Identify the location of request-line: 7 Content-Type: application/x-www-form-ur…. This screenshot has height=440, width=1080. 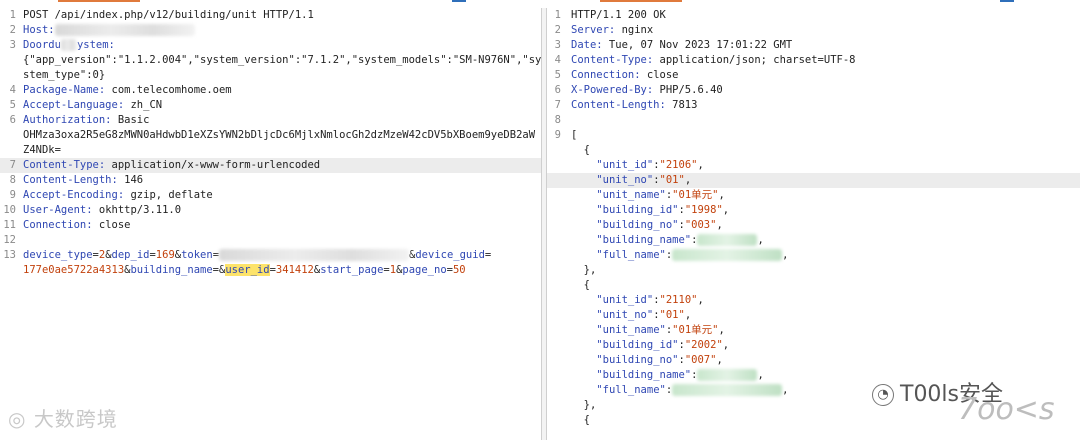
(270, 165).